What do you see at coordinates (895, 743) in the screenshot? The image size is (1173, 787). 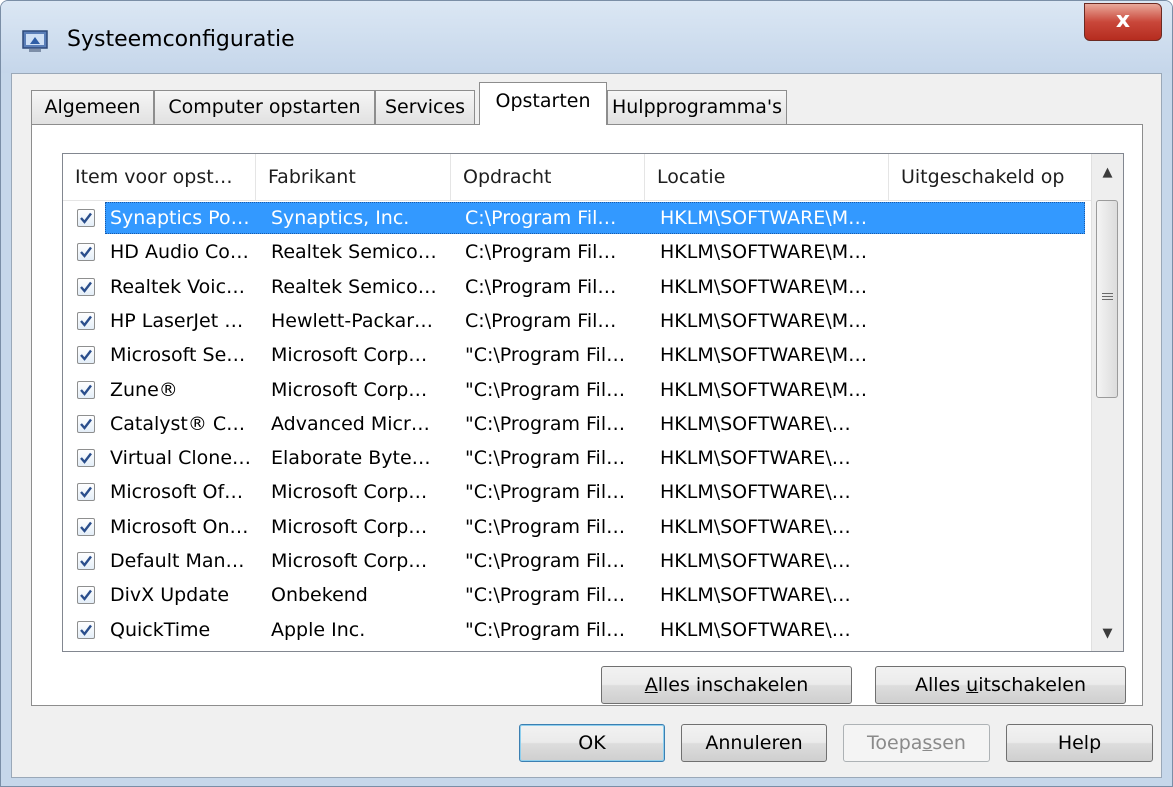 I see `apply-label-prefix: Toepa` at bounding box center [895, 743].